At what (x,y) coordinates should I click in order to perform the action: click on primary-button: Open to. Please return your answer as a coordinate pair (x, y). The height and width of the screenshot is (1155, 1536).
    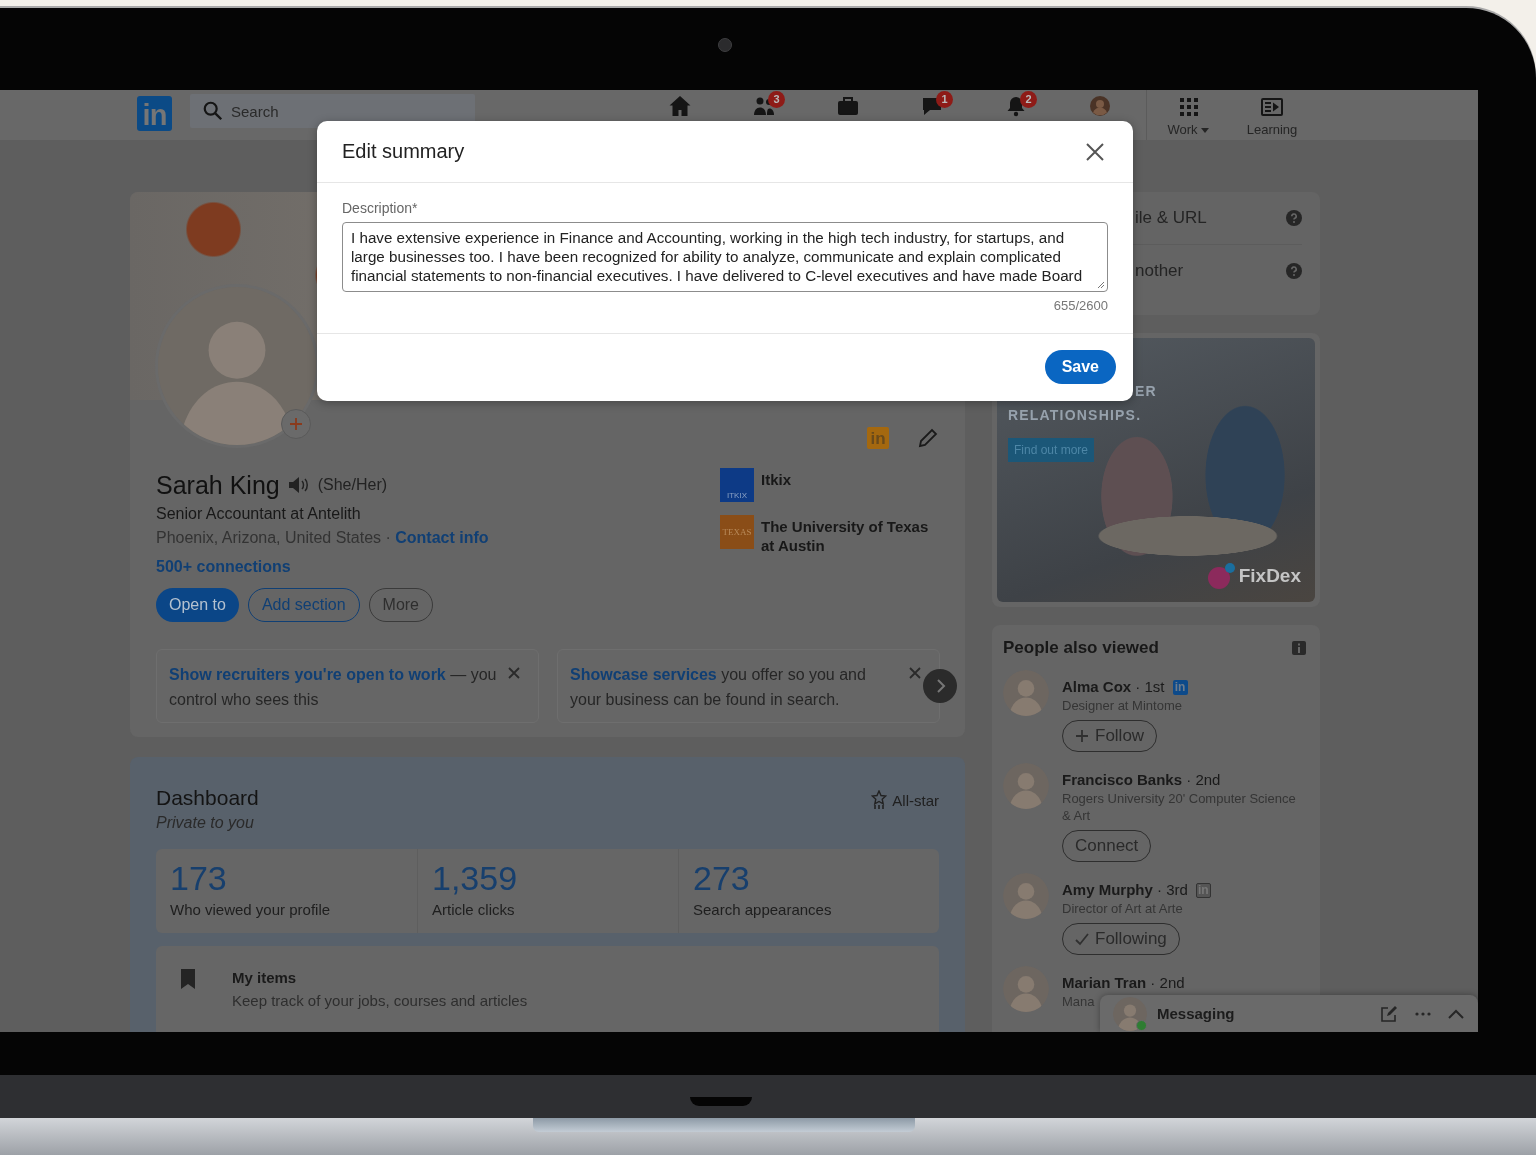
    Looking at the image, I should click on (197, 605).